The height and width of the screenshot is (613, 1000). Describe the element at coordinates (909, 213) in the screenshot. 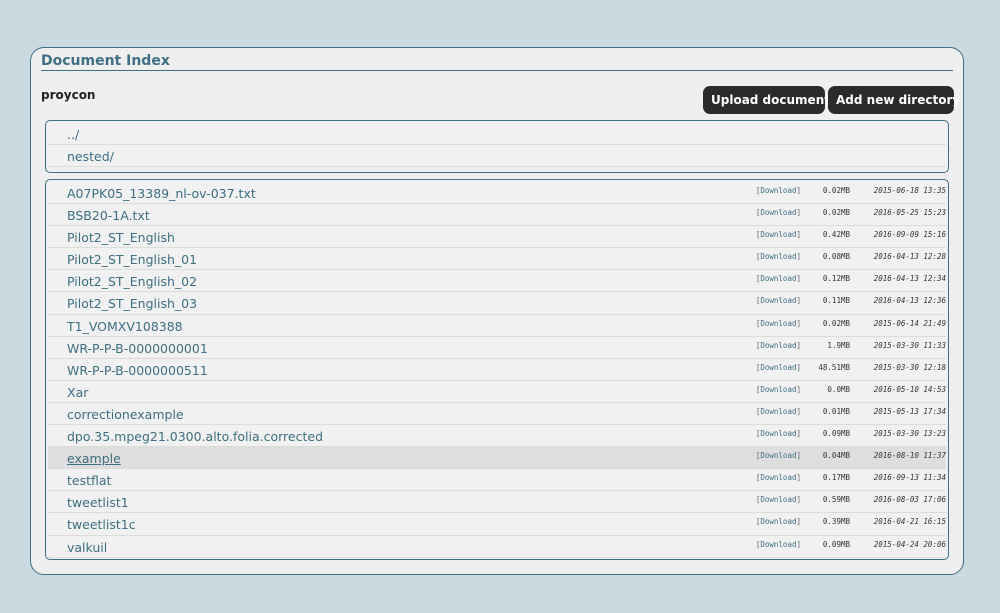

I see `file-date: 2016-05-25 15:23` at that location.